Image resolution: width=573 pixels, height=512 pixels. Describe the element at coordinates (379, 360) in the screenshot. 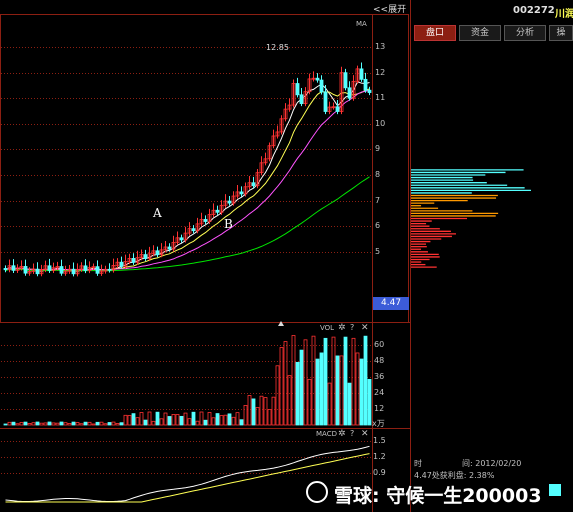

I see `vol-axis-label: 48` at that location.